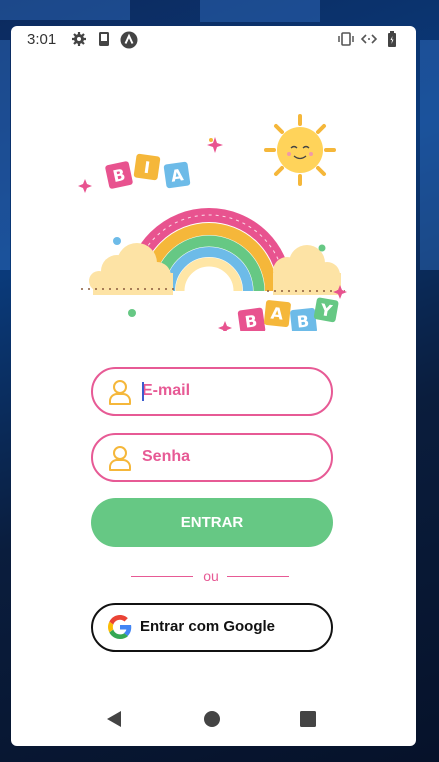 Image resolution: width=439 pixels, height=762 pixels. What do you see at coordinates (346, 41) in the screenshot?
I see `vibrate-icon` at bounding box center [346, 41].